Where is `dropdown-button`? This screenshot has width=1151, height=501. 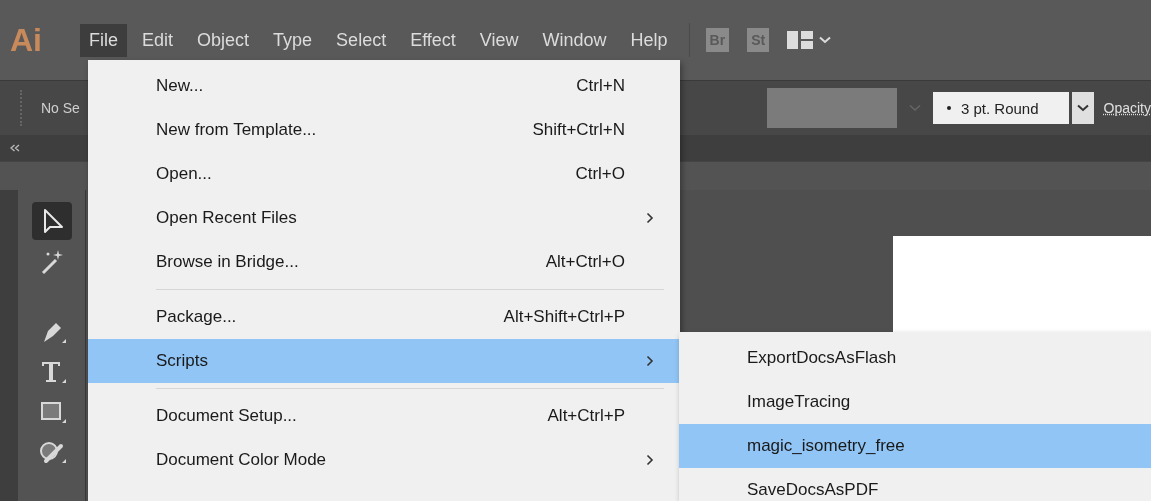 dropdown-button is located at coordinates (1082, 108).